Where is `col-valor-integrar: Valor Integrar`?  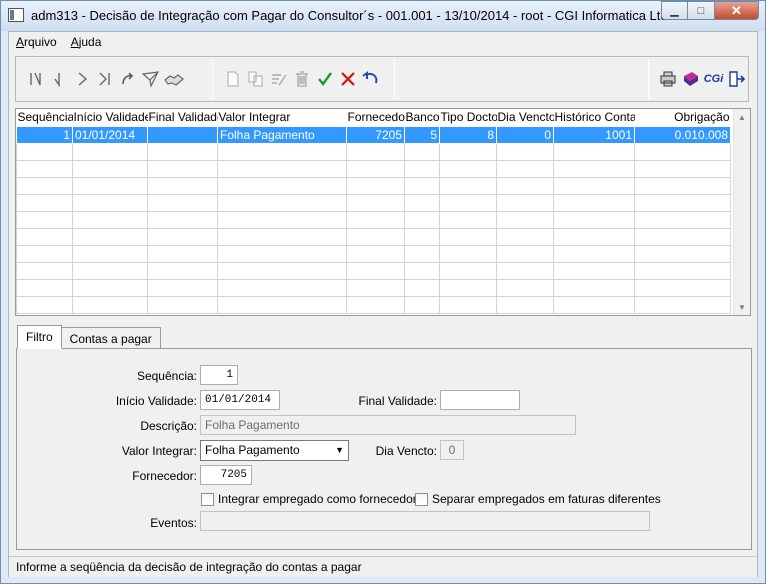
col-valor-integrar: Valor Integrar is located at coordinates (282, 117).